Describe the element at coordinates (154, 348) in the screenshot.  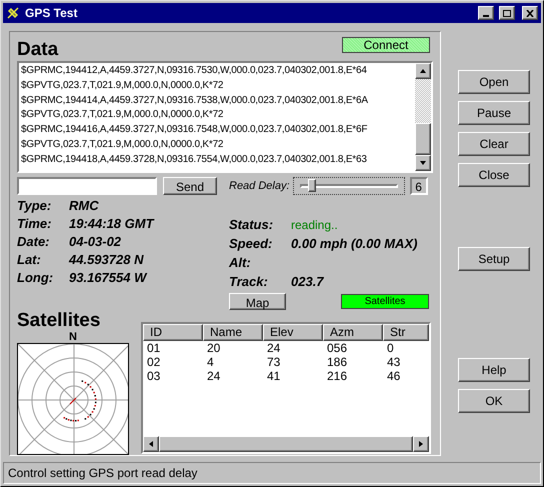
I see `table-cell-text: 01` at that location.